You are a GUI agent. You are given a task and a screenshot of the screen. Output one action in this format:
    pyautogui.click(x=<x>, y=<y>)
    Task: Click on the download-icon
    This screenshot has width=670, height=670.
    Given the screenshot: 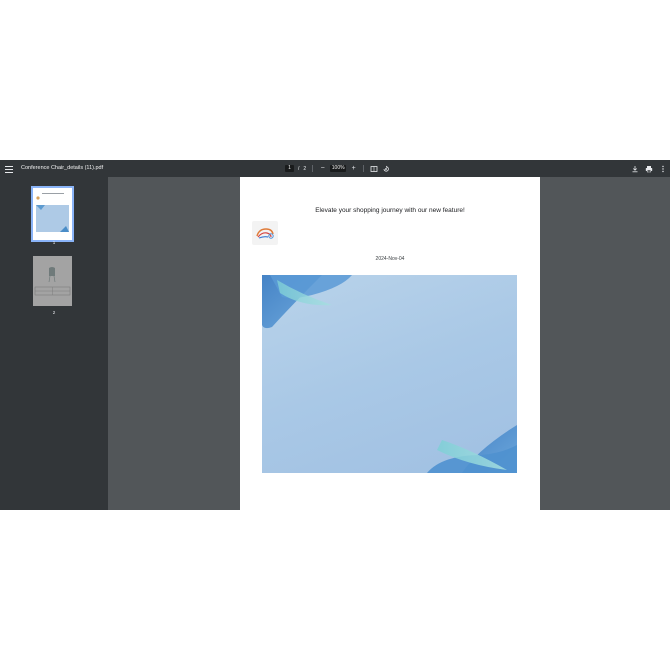 What is the action you would take?
    pyautogui.click(x=635, y=169)
    